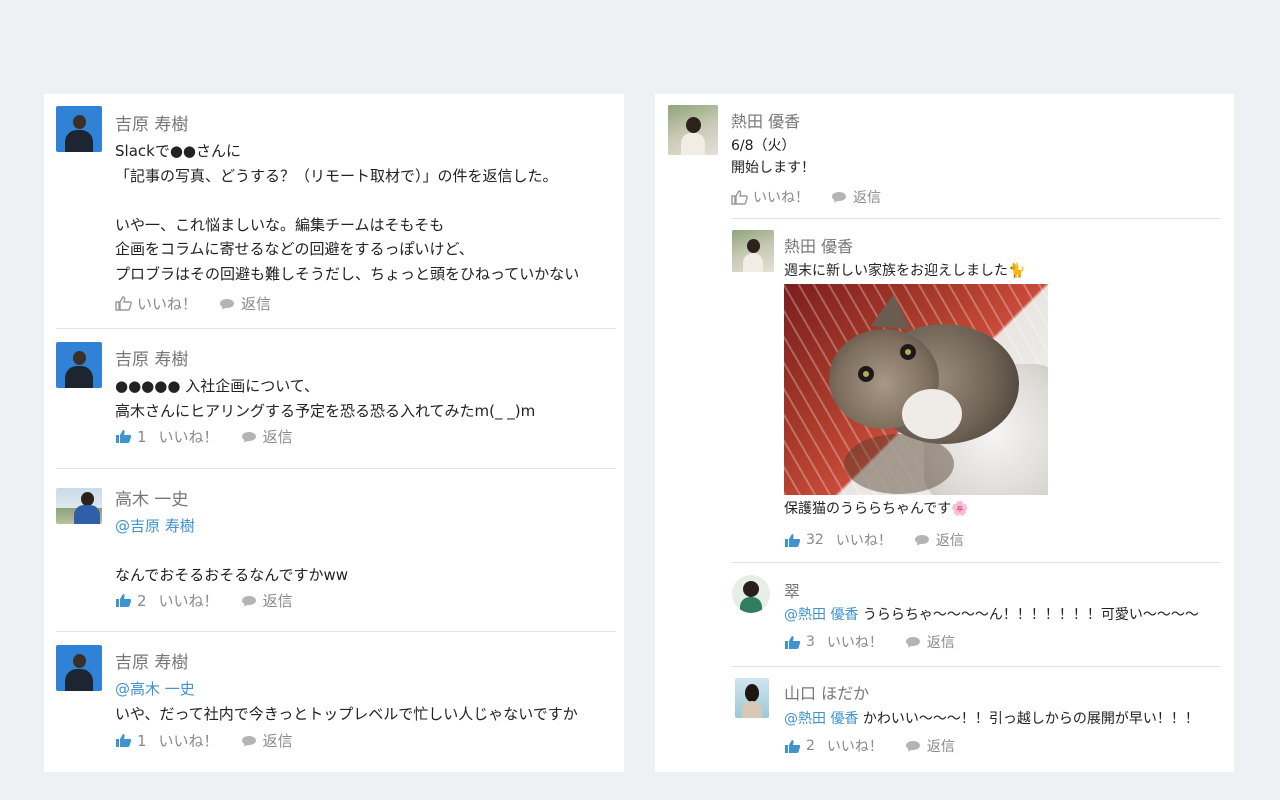  What do you see at coordinates (325, 410) in the screenshot?
I see `post-line: 高木さんにヒアリングする予定を恐る恐る入れてみたm(_ _)m` at bounding box center [325, 410].